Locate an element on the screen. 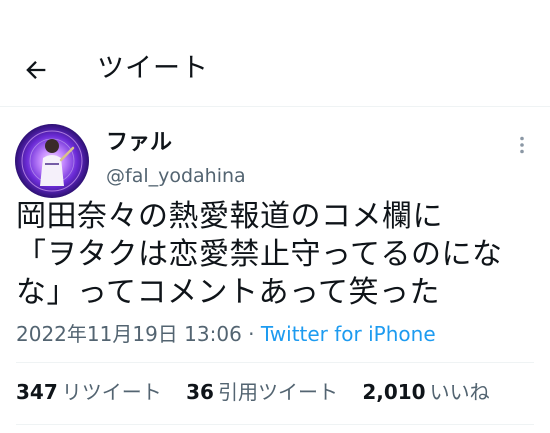  author-display-name: ファル is located at coordinates (139, 143).